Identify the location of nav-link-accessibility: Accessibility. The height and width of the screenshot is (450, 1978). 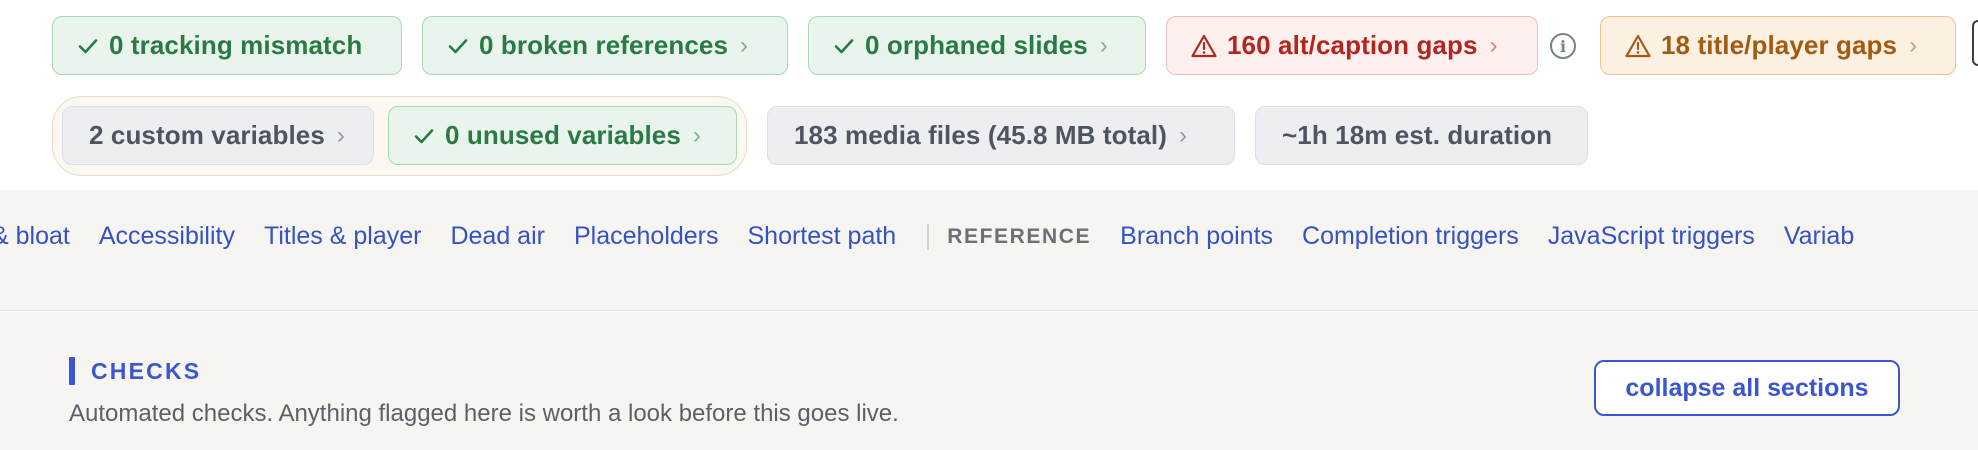
(167, 236).